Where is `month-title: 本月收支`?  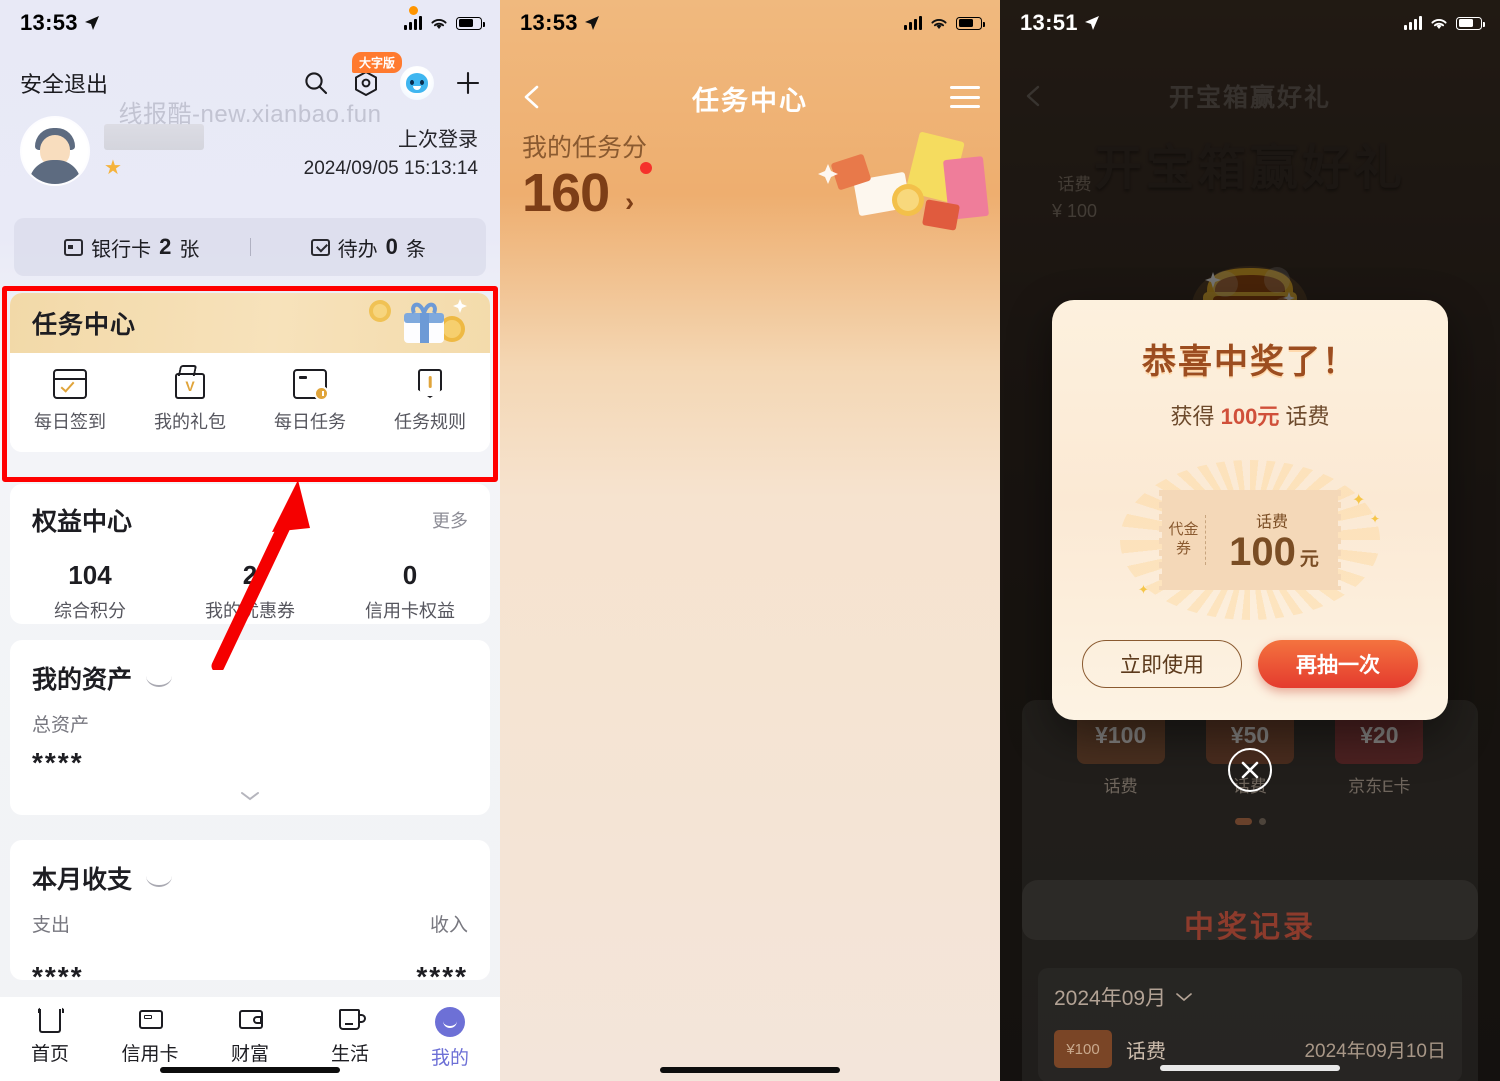 month-title: 本月收支 is located at coordinates (82, 880).